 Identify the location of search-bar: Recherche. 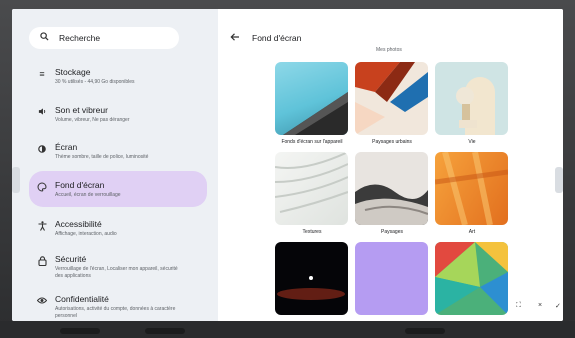
(104, 38).